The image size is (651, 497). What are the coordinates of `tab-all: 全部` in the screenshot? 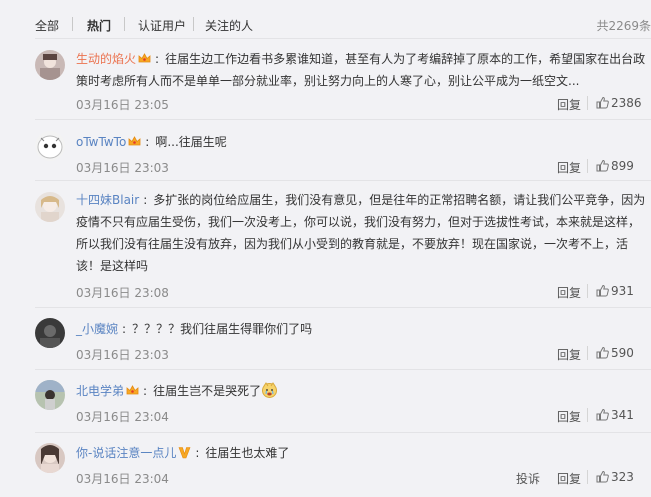 It's located at (47, 25).